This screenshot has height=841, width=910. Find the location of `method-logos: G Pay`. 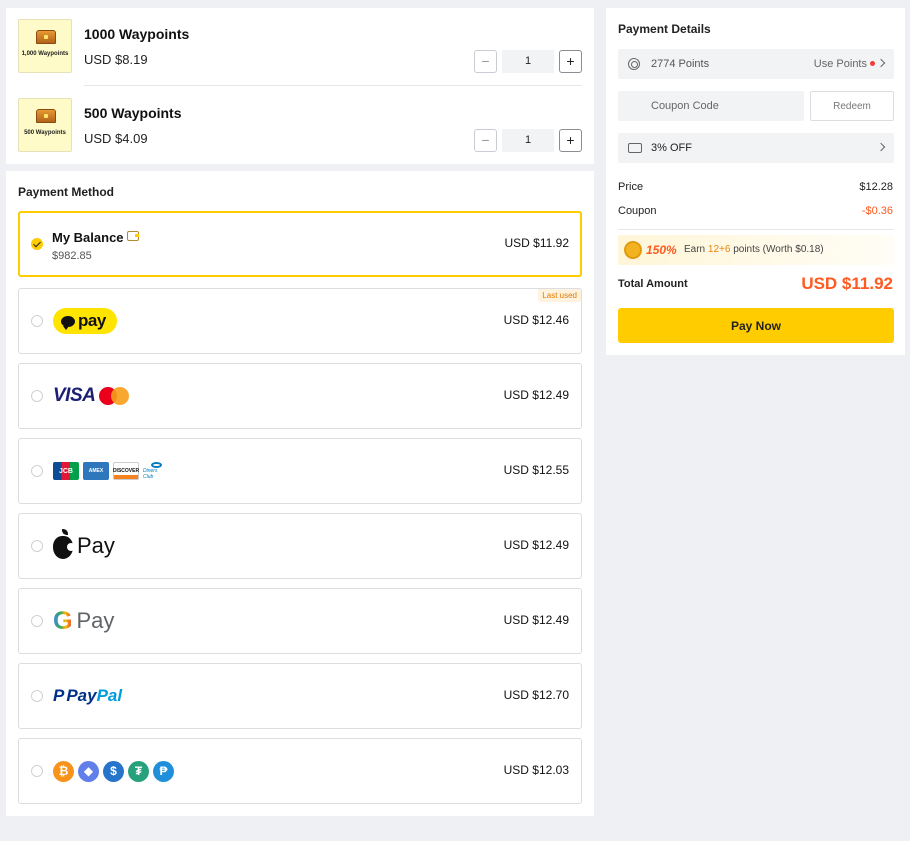

method-logos: G Pay is located at coordinates (83, 621).